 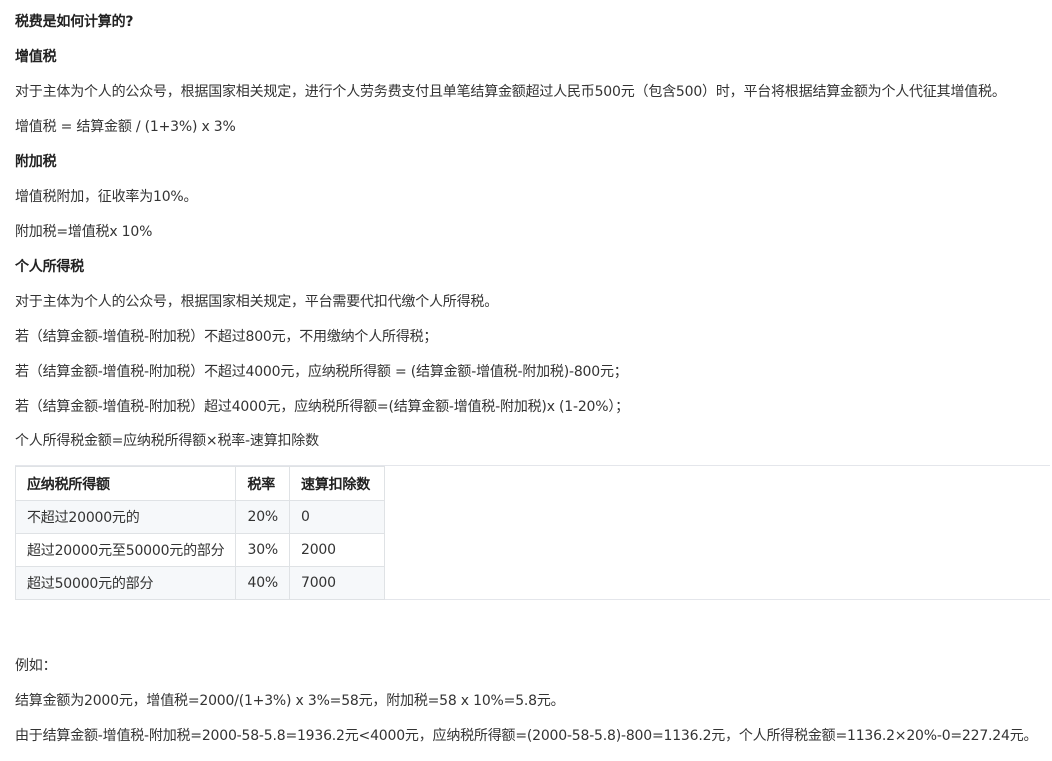 What do you see at coordinates (125, 583) in the screenshot?
I see `table-cell: 超过50000元的部分` at bounding box center [125, 583].